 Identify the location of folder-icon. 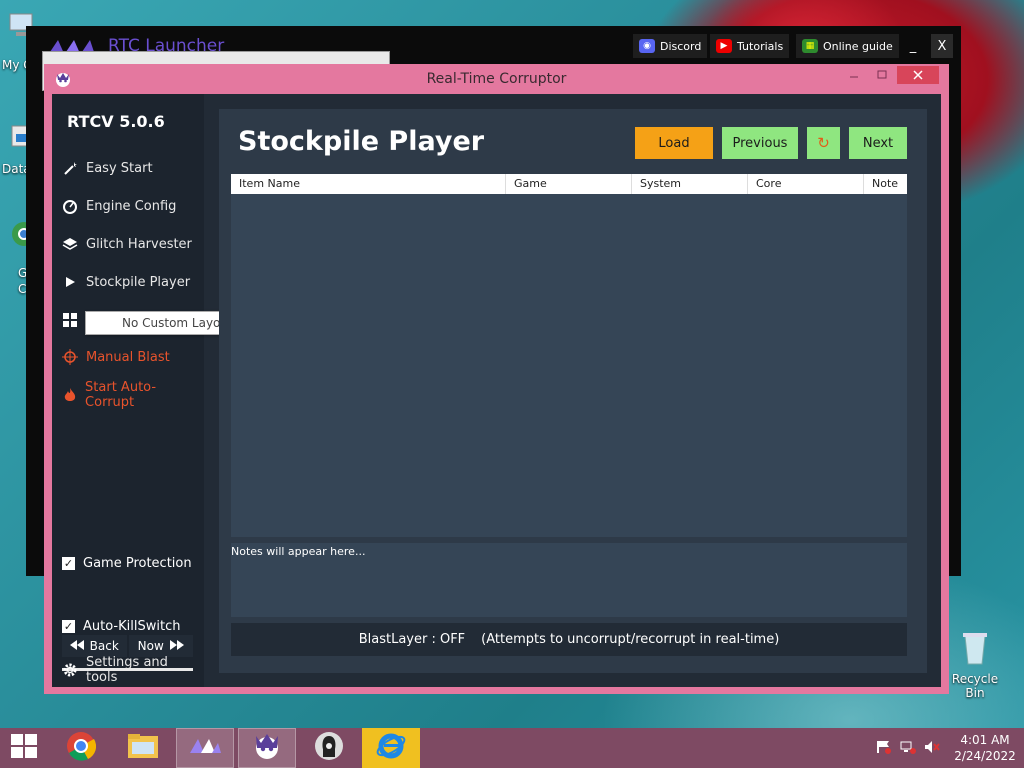
(143, 748).